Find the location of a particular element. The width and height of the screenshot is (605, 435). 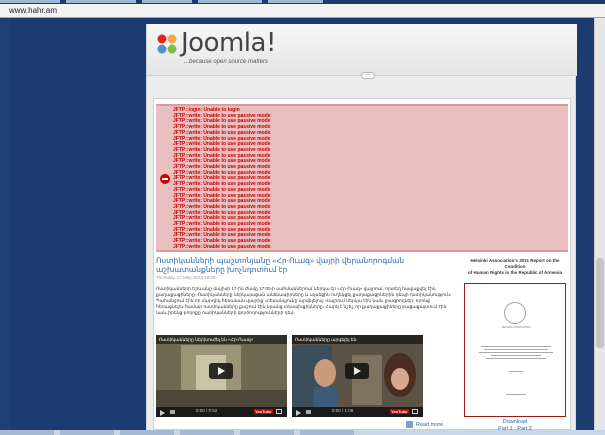

collapse-header-button: — is located at coordinates (368, 75).